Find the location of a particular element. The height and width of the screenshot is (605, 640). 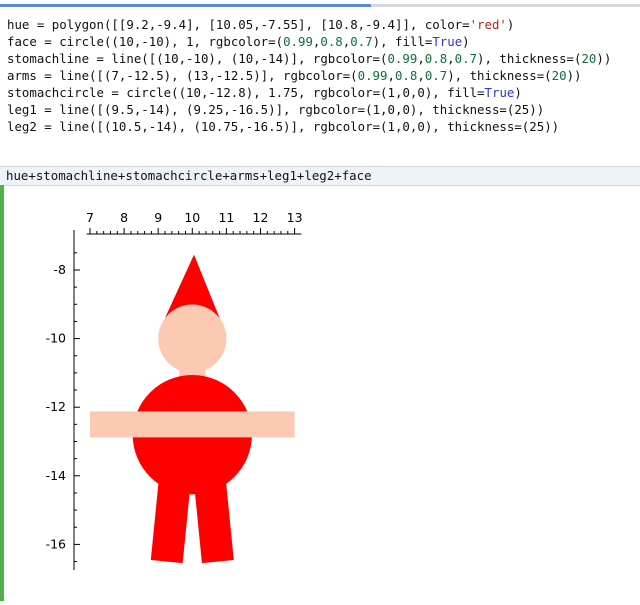

code-token: ], [ is located at coordinates (312, 24).